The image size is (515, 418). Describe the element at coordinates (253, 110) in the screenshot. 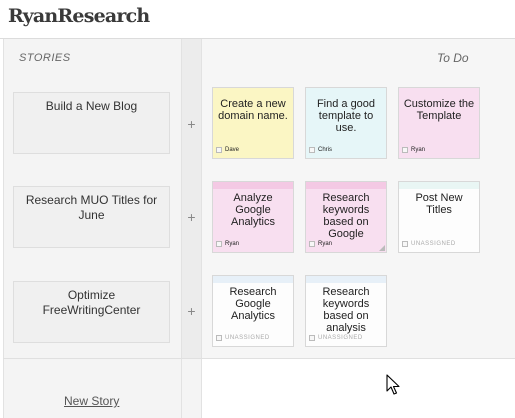

I see `task-text: Create a new domain name.` at that location.